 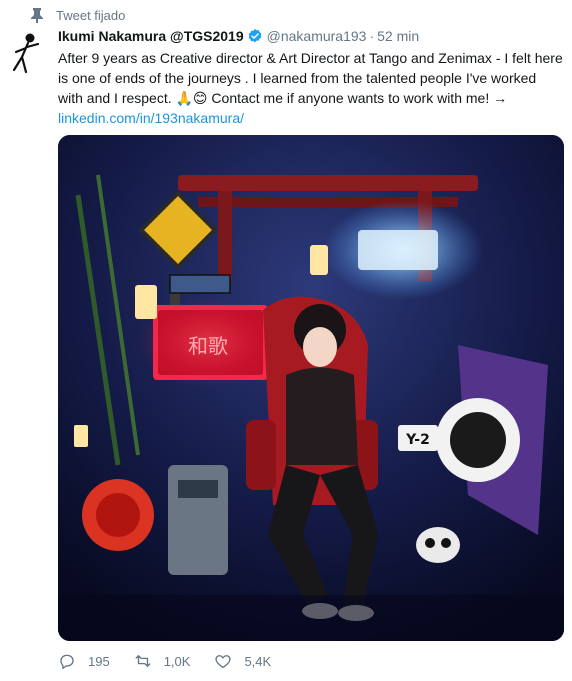 What do you see at coordinates (223, 662) in the screenshot?
I see `heart-icon` at bounding box center [223, 662].